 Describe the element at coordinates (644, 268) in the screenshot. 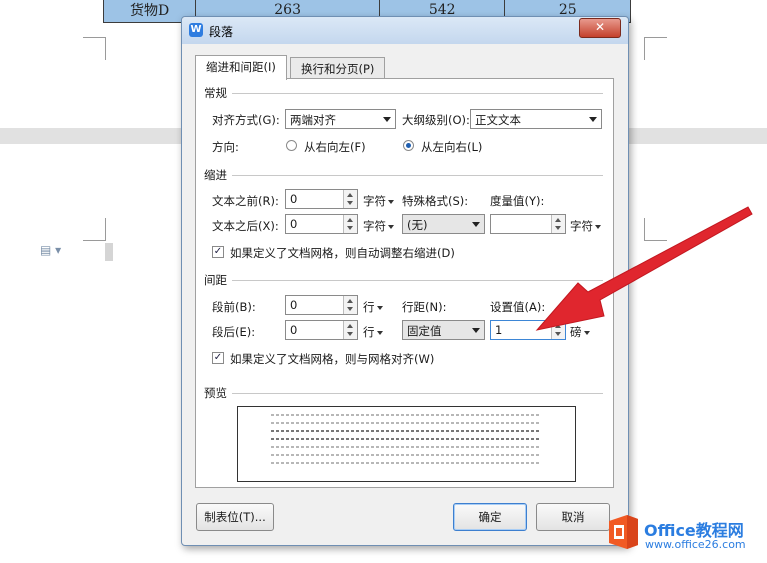

I see `annotation-arrow-icon` at that location.